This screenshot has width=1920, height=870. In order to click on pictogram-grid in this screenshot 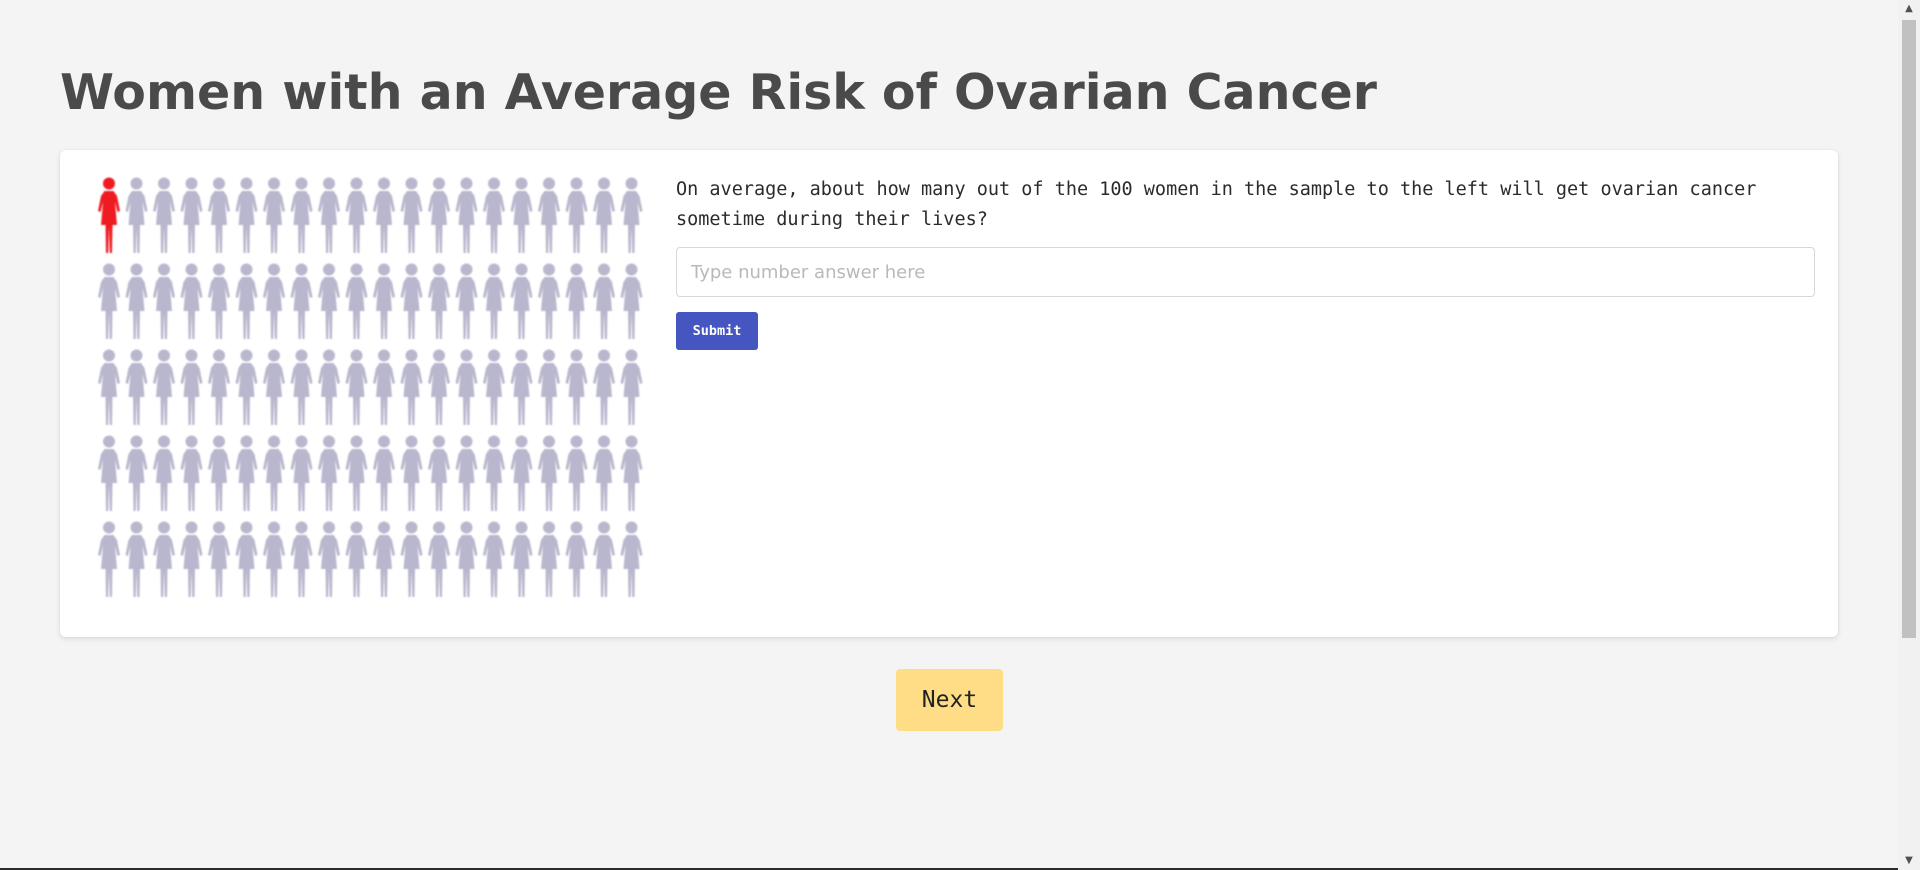, I will do `click(370, 387)`.